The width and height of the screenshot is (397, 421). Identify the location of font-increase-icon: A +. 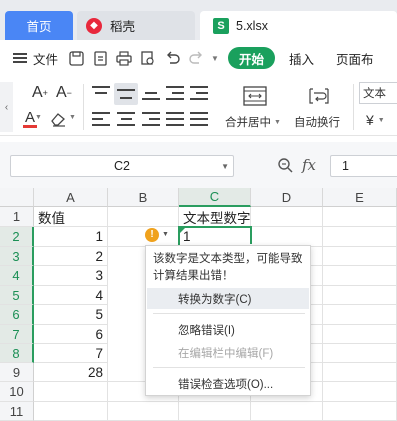
(40, 93).